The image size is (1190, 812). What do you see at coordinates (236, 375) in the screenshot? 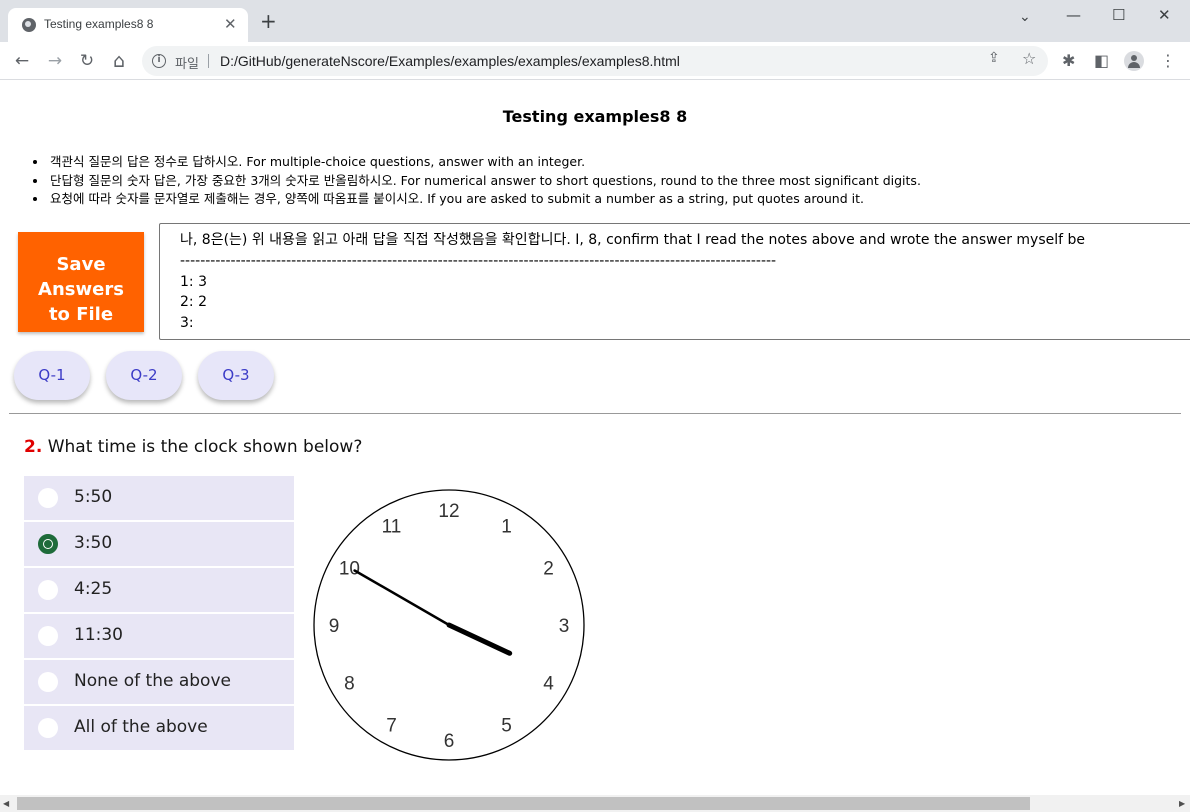
I see `question-nav-q3: Q-3` at bounding box center [236, 375].